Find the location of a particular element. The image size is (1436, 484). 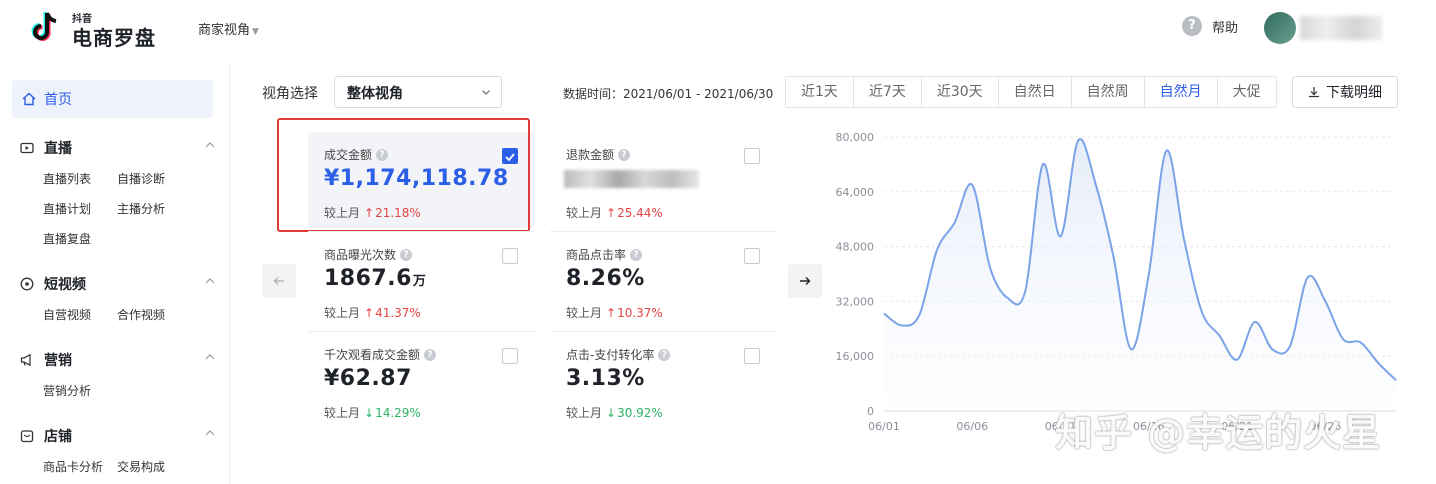

sidebar-item-home: 首页 is located at coordinates (112, 99).